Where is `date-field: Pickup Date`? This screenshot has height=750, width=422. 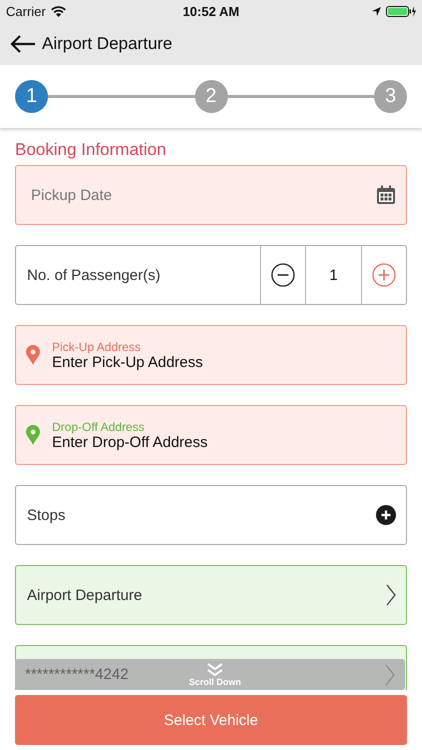 date-field: Pickup Date is located at coordinates (211, 195).